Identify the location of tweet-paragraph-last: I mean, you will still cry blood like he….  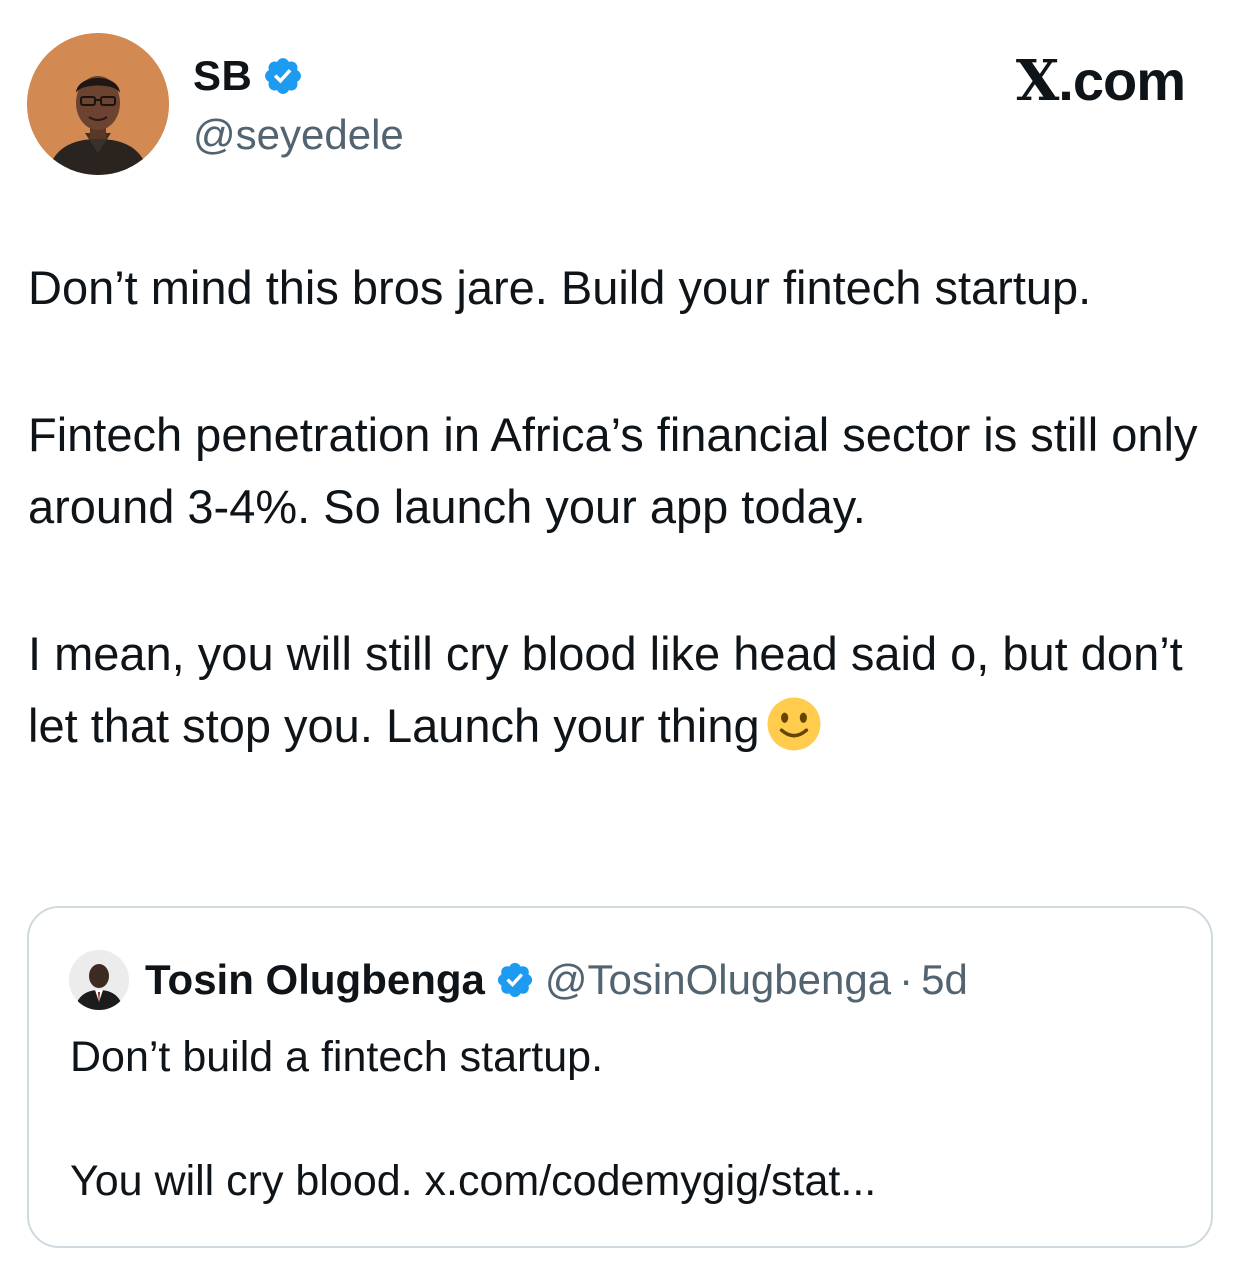
(623, 690).